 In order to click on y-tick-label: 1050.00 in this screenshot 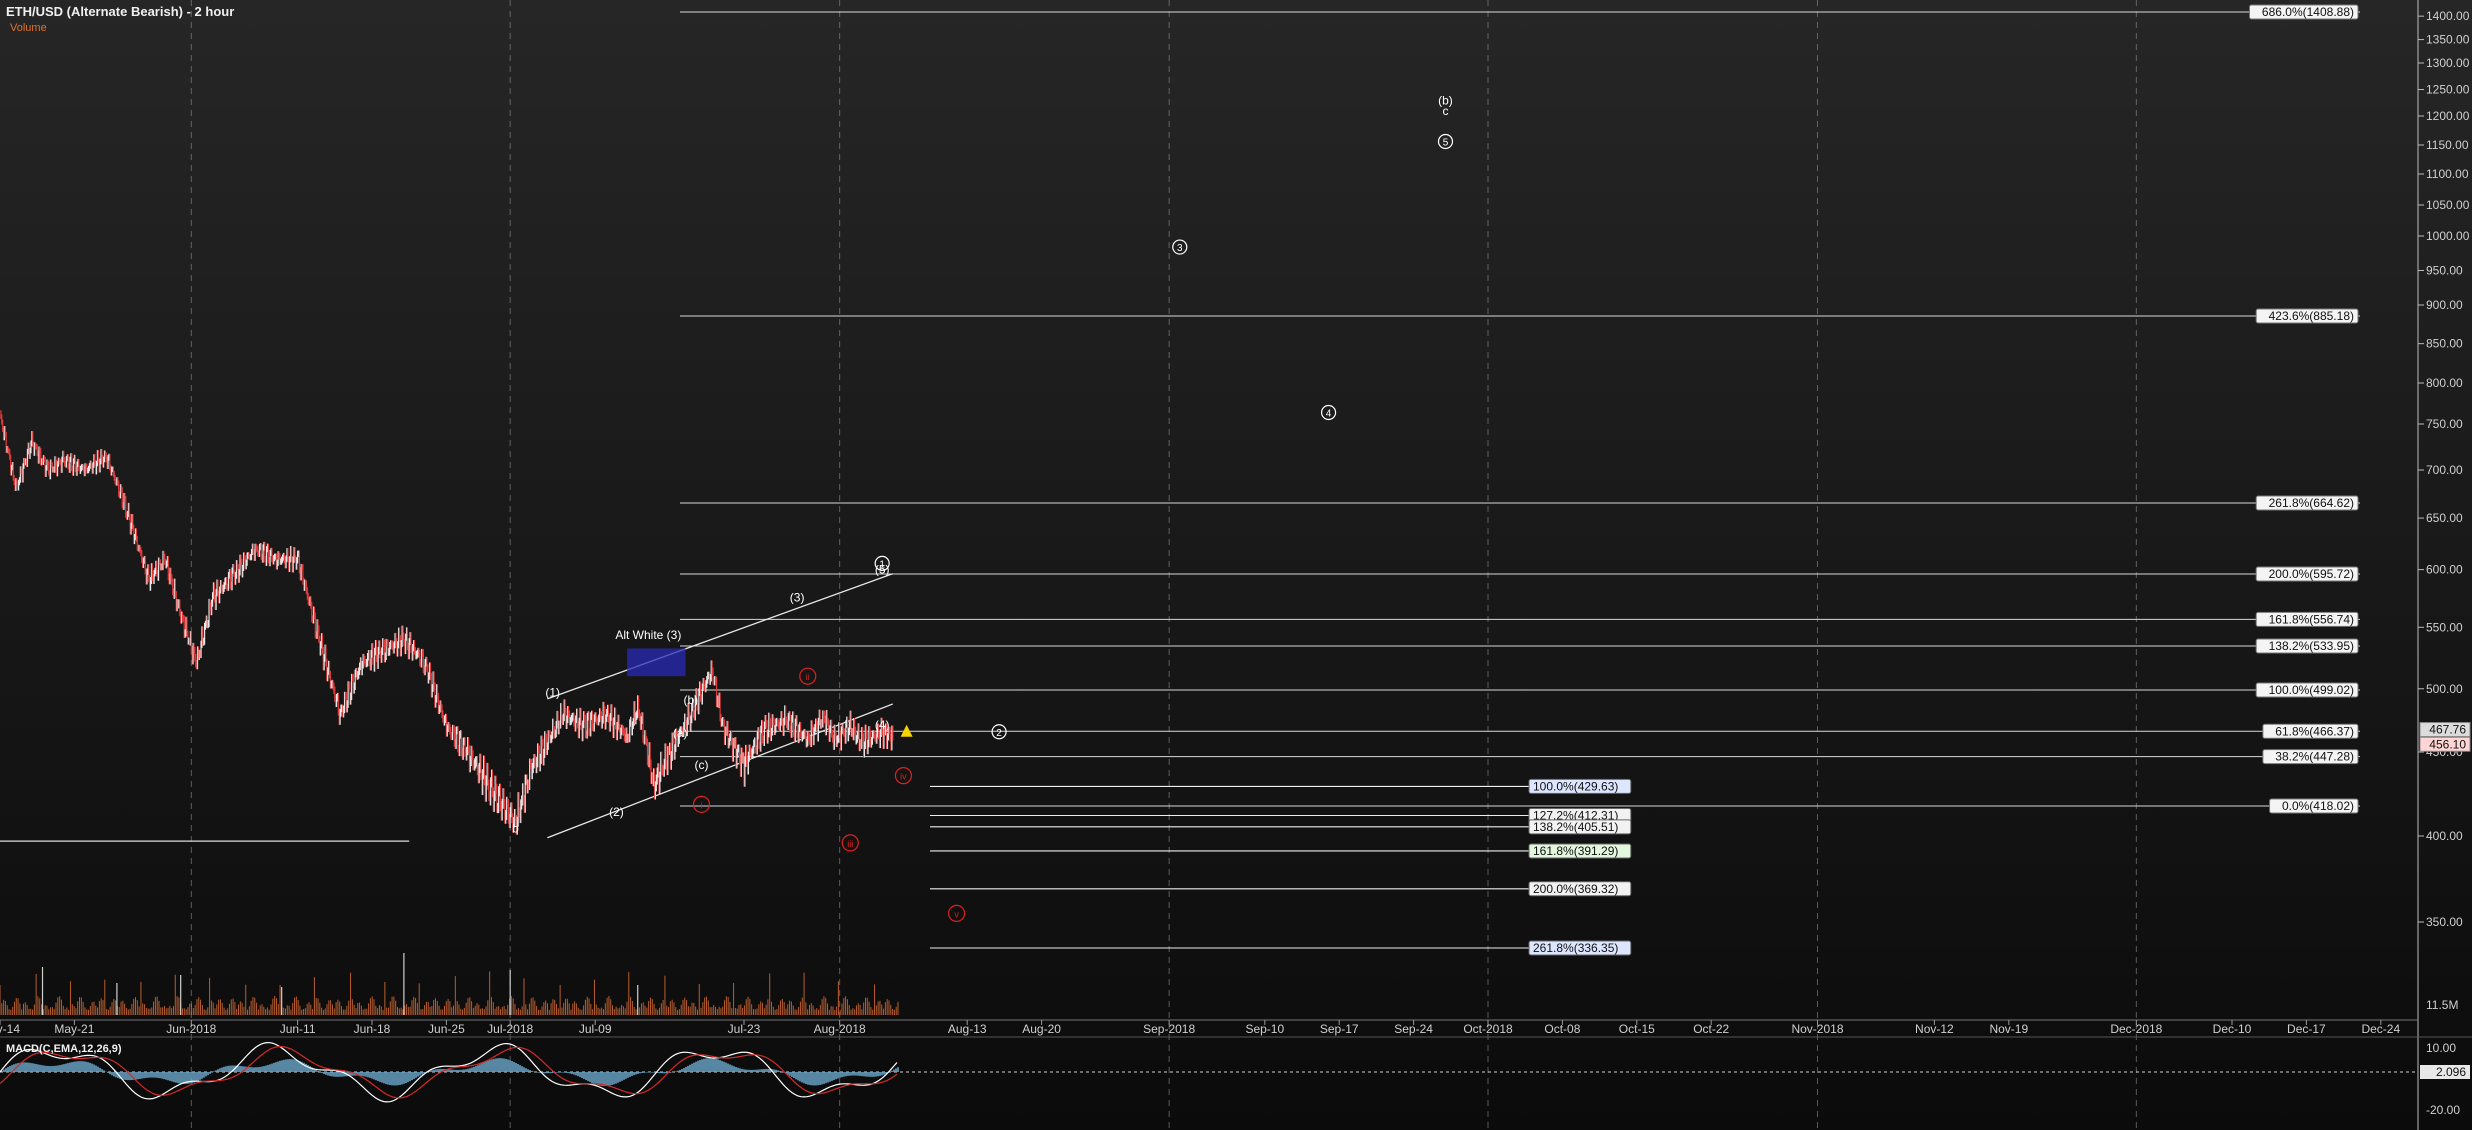, I will do `click(2448, 205)`.